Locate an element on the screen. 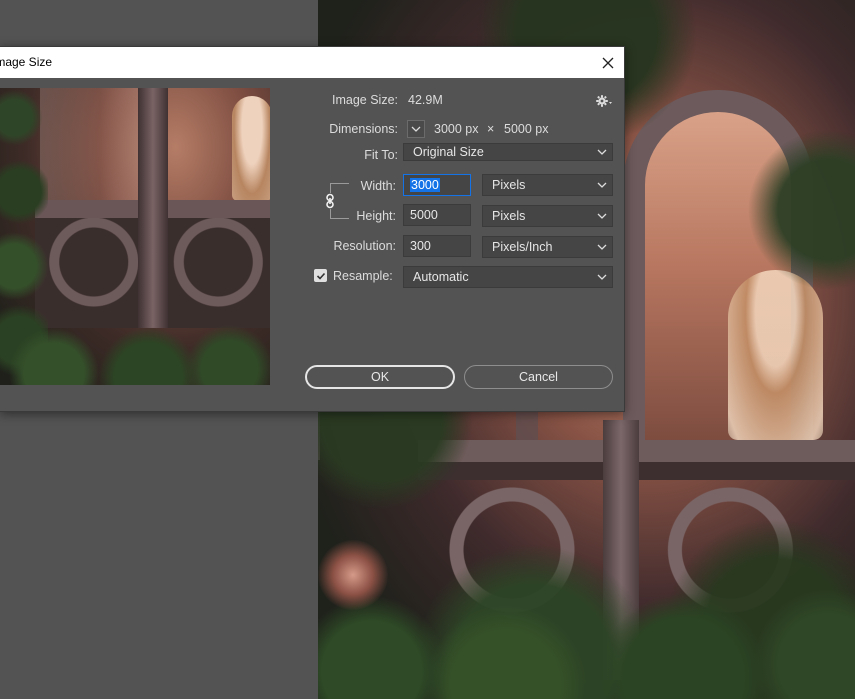 The width and height of the screenshot is (855, 699). height-input: 5000 is located at coordinates (437, 215).